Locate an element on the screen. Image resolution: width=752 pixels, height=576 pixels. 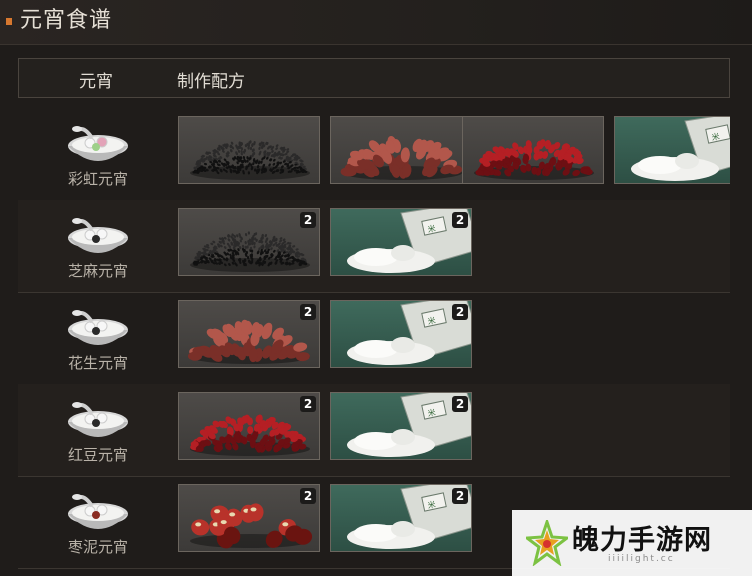
dish-name: 彩虹元宵 is located at coordinates (97, 179).